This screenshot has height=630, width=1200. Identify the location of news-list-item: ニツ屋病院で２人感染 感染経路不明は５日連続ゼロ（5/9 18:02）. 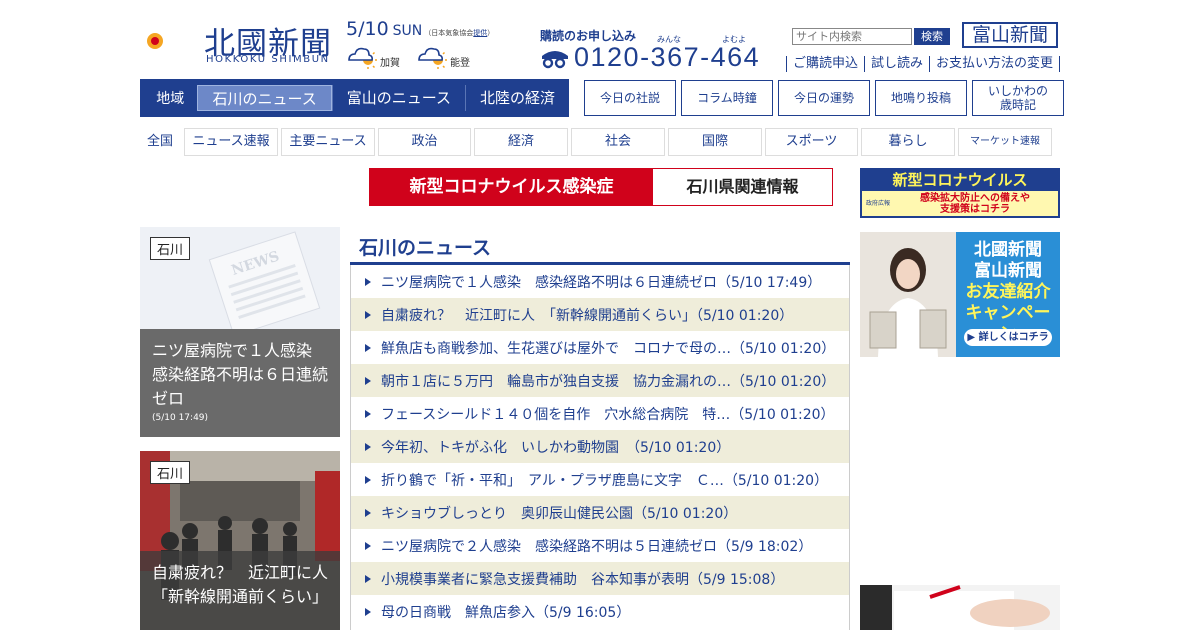
(600, 545).